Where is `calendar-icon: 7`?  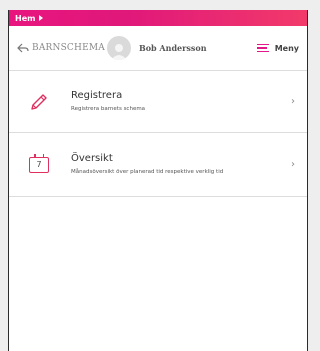
calendar-icon: 7 is located at coordinates (39, 163).